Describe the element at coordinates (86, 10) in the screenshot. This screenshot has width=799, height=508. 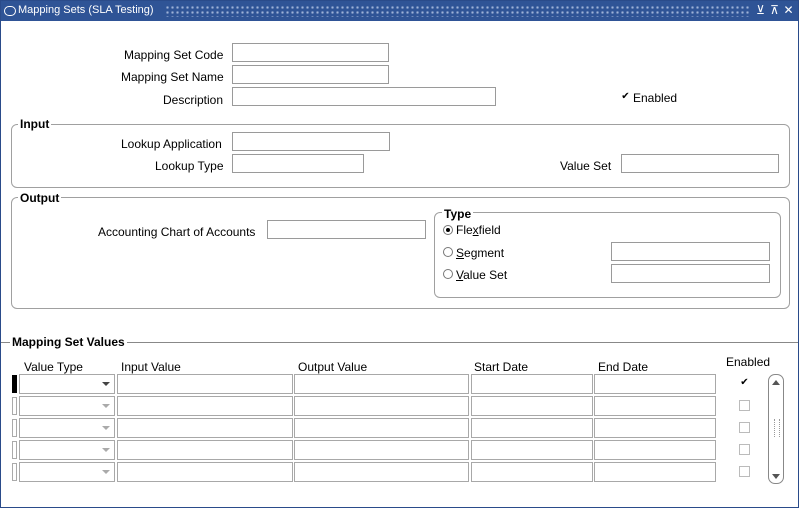
I see `window-title: Mapping Sets (SLA Testing)` at that location.